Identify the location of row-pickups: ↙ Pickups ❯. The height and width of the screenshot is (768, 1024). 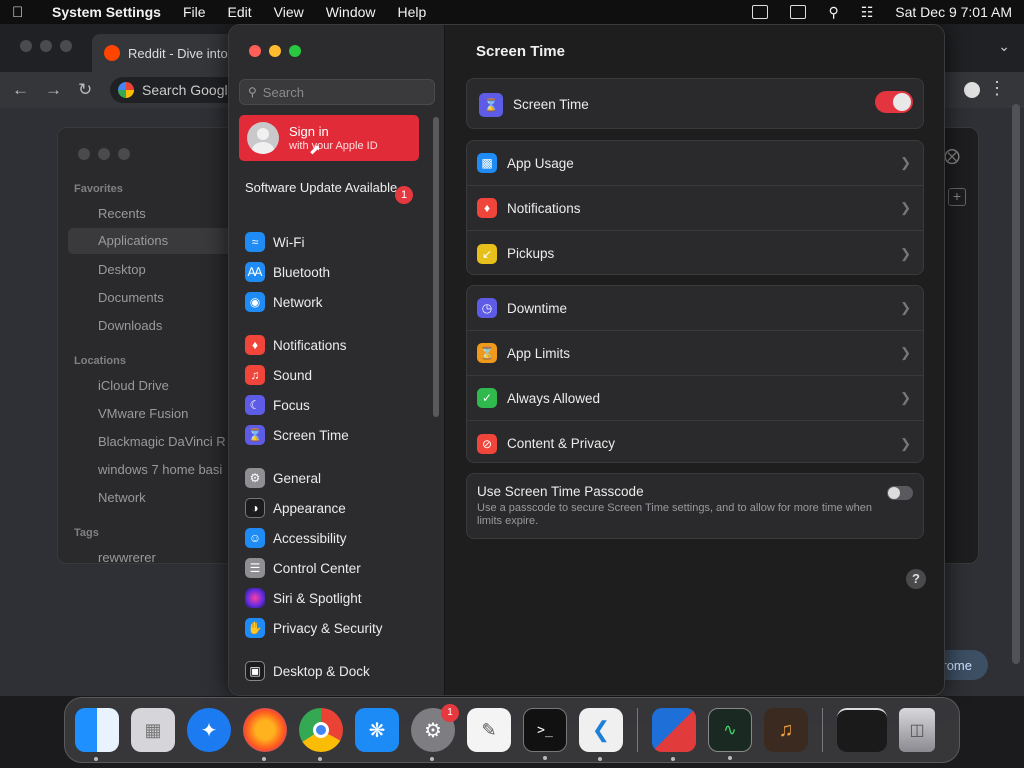
(695, 252).